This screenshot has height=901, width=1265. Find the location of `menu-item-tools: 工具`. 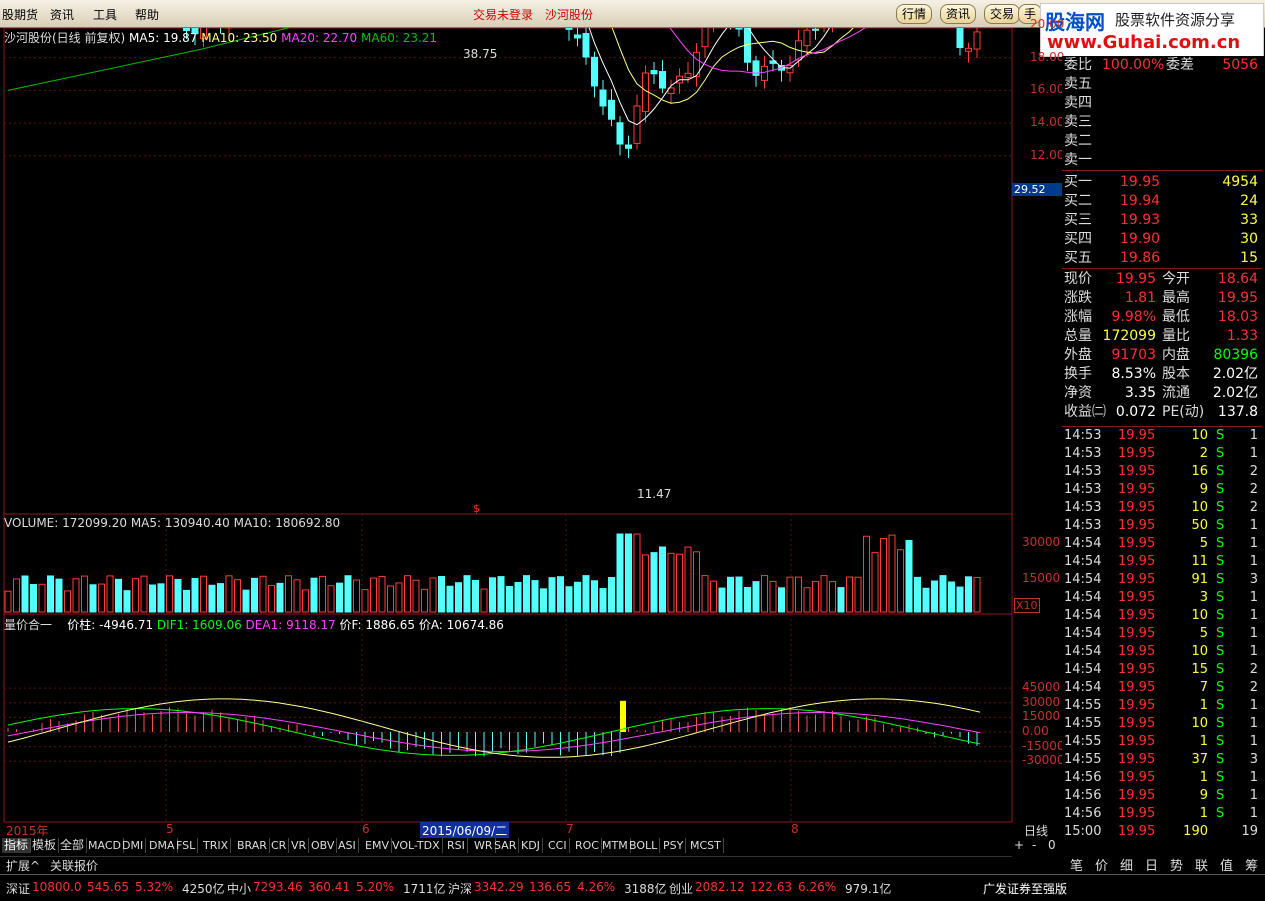

menu-item-tools: 工具 is located at coordinates (105, 14).